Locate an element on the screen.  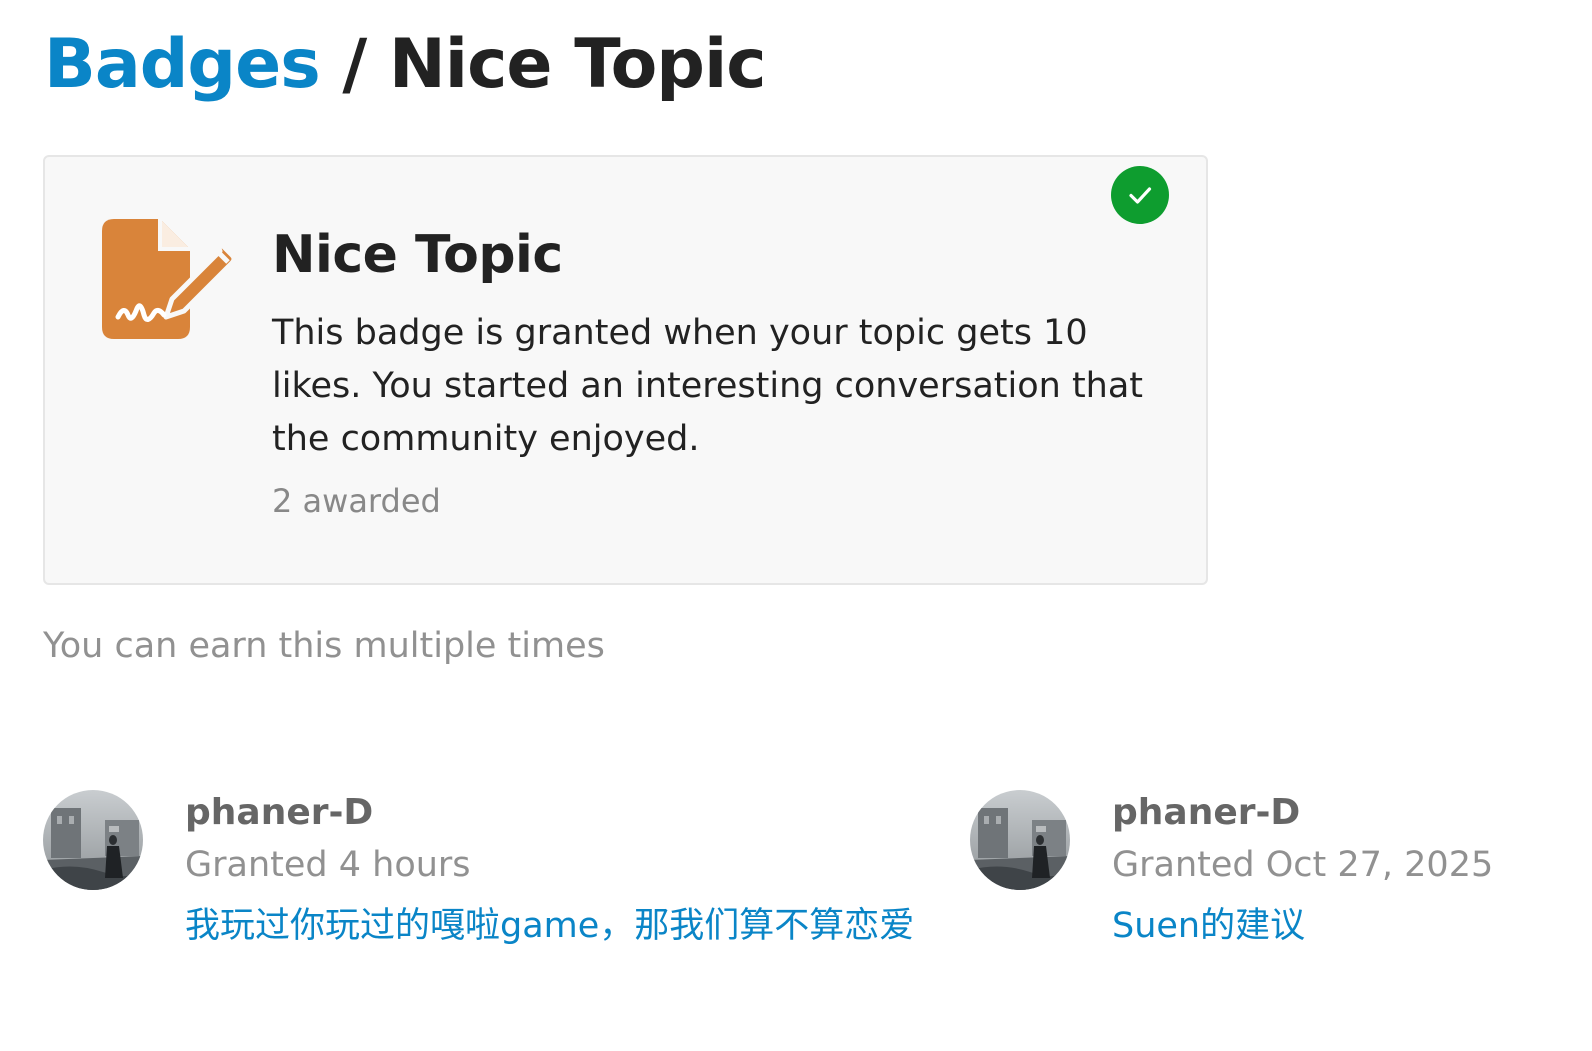
badge-name: Nice Topic is located at coordinates (417, 255).